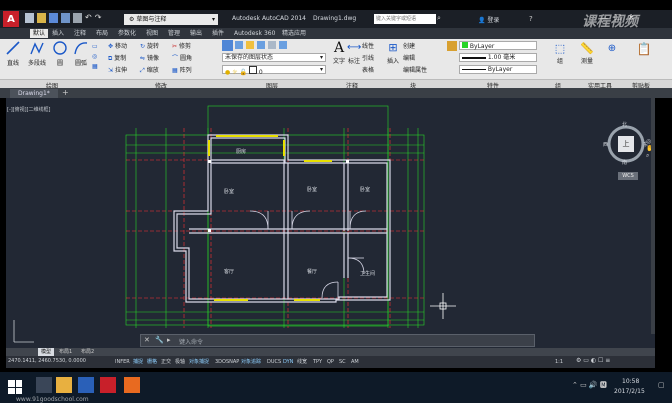 The image size is (672, 403). Describe the element at coordinates (138, 362) in the screenshot. I see `status-snap: 捕捉` at that location.